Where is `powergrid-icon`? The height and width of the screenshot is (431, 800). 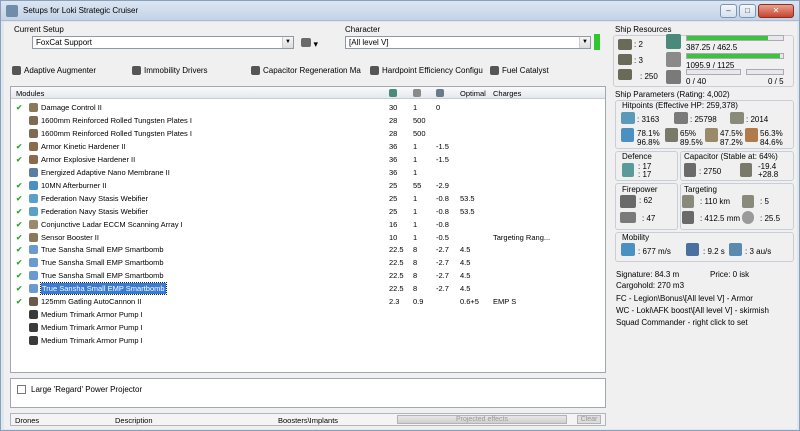
powergrid-icon is located at coordinates (673, 59).